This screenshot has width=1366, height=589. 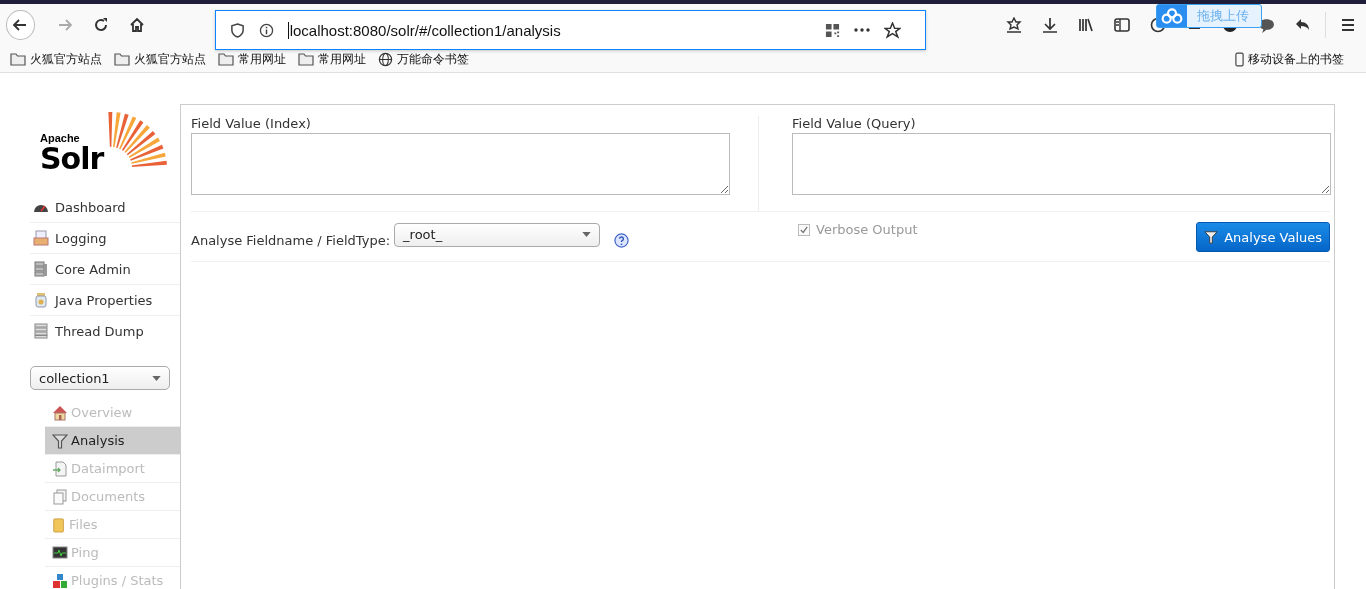 I want to click on upload-label: 拖拽上传, so click(x=1223, y=16).